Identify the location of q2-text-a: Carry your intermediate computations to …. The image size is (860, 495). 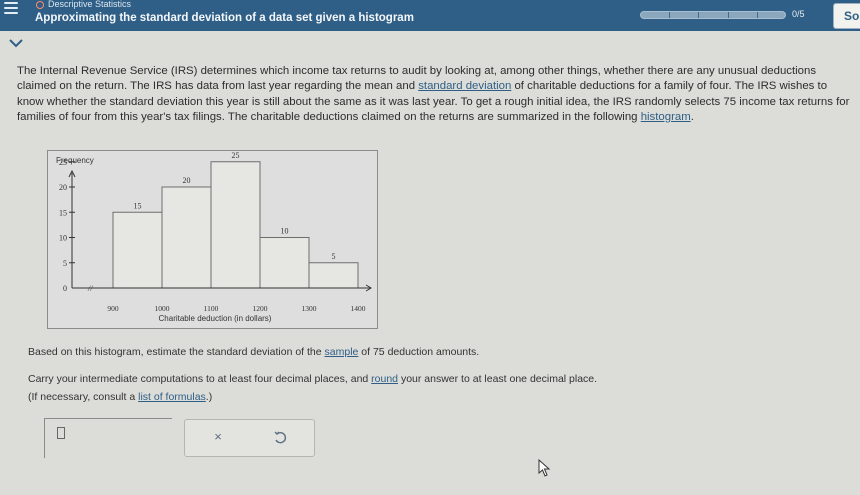
(200, 379).